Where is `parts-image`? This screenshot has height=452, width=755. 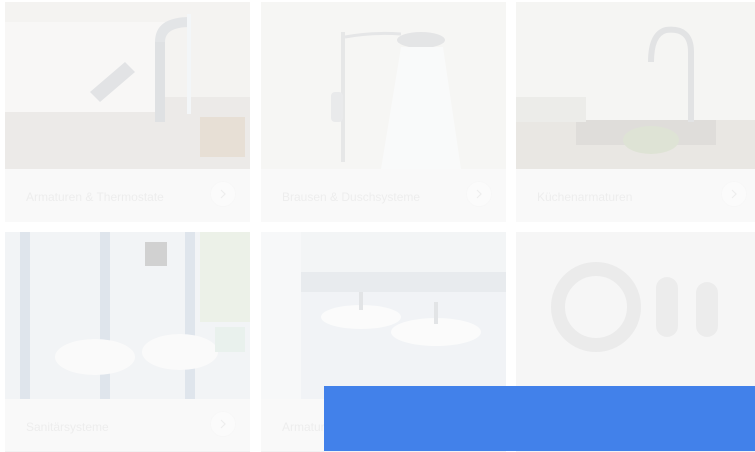
parts-image is located at coordinates (635, 315).